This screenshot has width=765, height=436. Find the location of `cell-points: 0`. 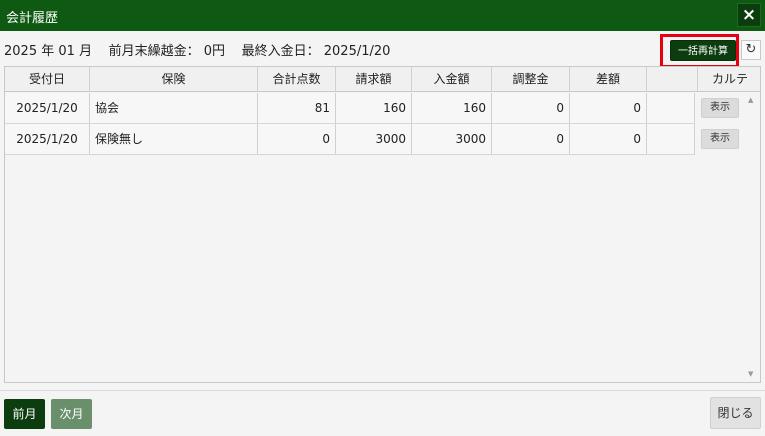

cell-points: 0 is located at coordinates (297, 139).